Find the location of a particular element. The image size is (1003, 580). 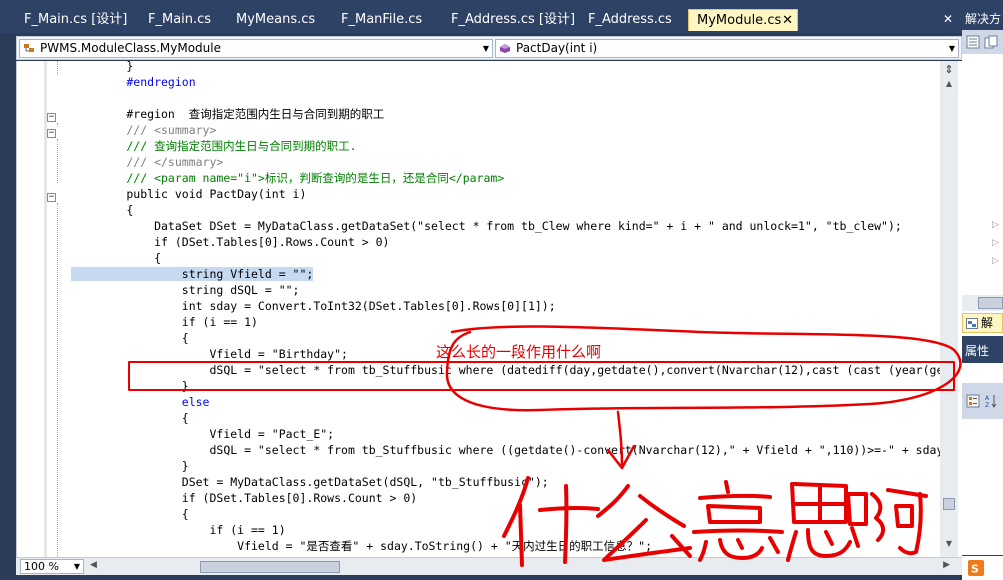

editor-bottom-bar: 100 % ▼ ◀ ▶ is located at coordinates (489, 566).